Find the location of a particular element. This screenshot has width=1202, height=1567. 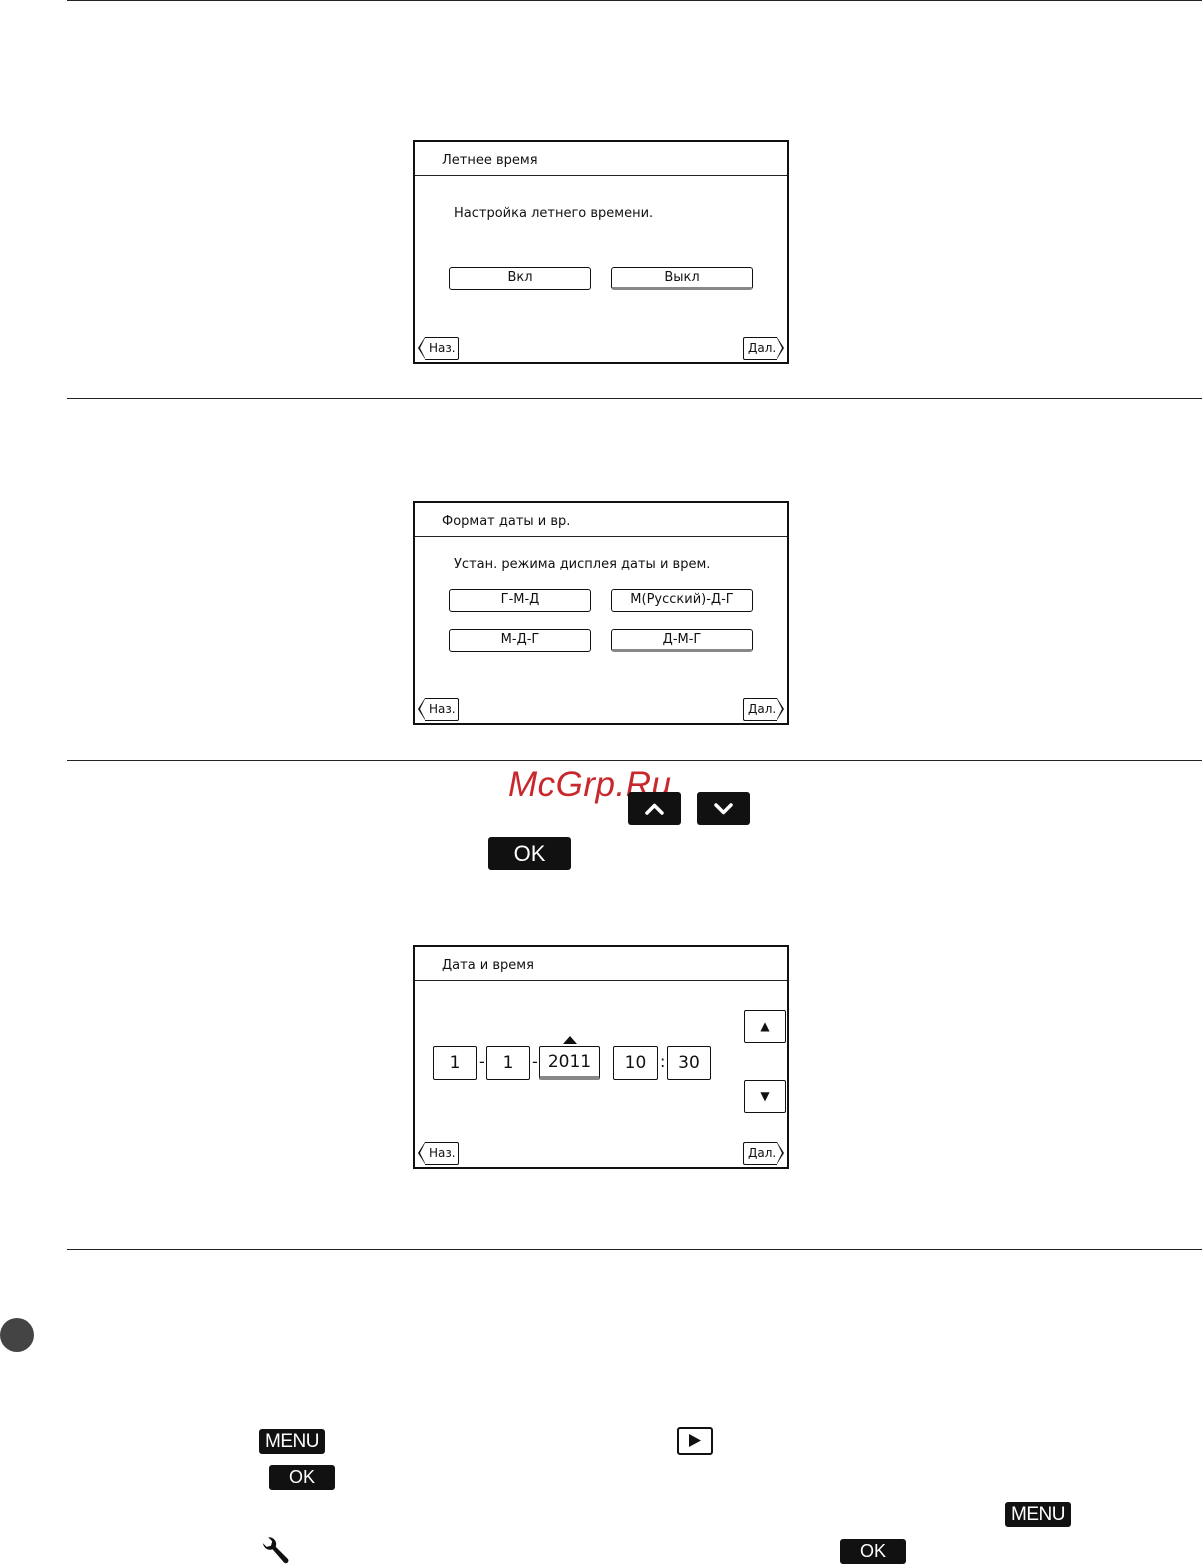

chevron-down-chip is located at coordinates (723, 808).